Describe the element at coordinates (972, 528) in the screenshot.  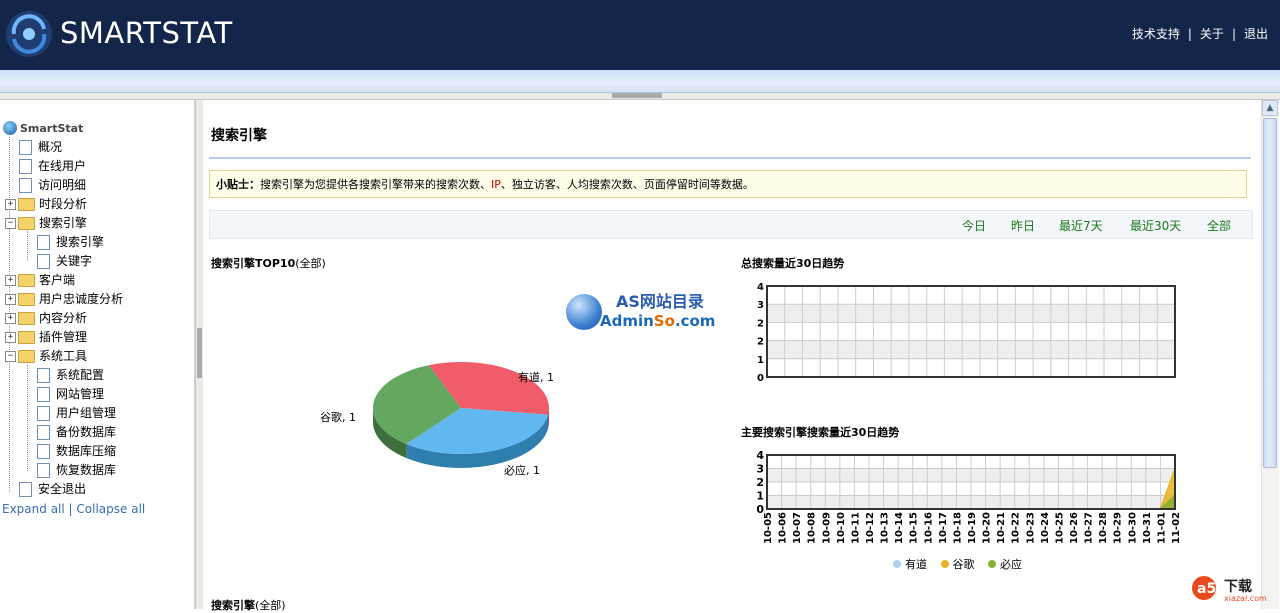
I see `x-tick-label: 10-19` at that location.